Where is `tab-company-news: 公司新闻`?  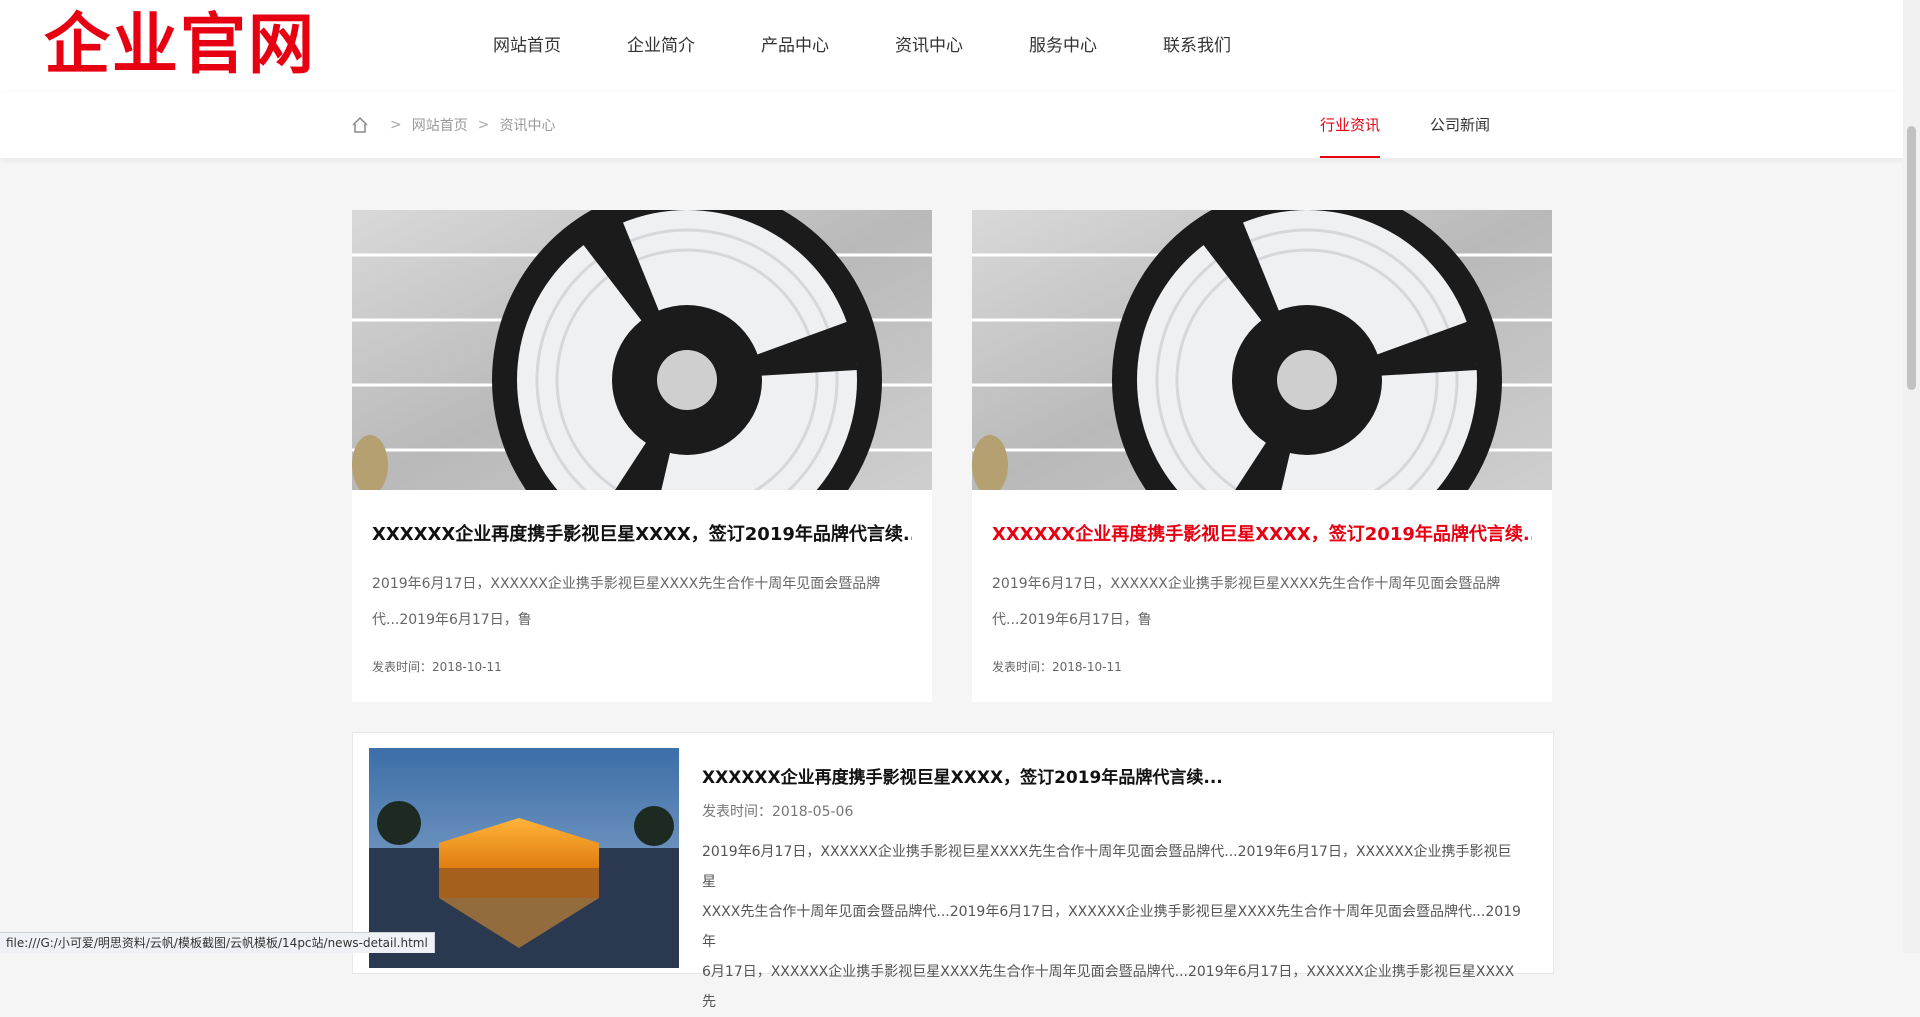
tab-company-news: 公司新闻 is located at coordinates (1460, 125).